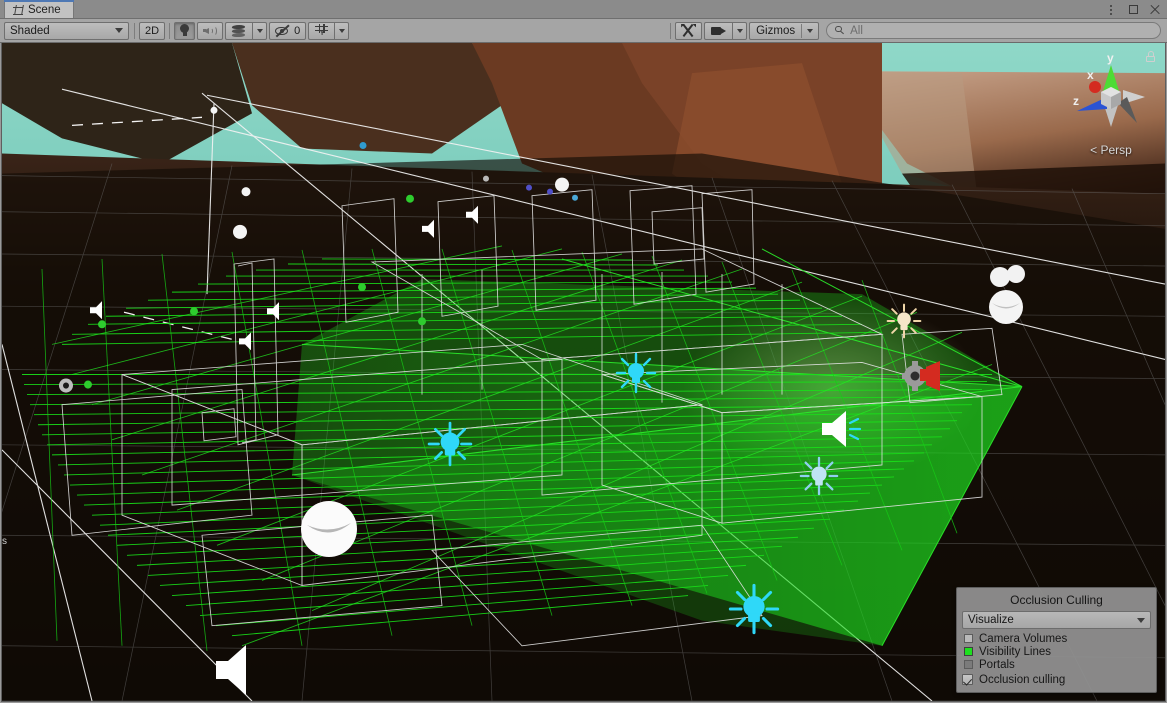  Describe the element at coordinates (1111, 10) in the screenshot. I see `window-menu-icon` at that location.